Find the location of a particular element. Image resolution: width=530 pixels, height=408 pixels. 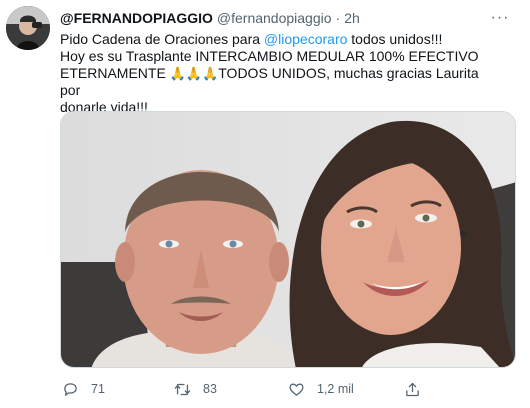

mention-link: @liopecoraro is located at coordinates (305, 39).